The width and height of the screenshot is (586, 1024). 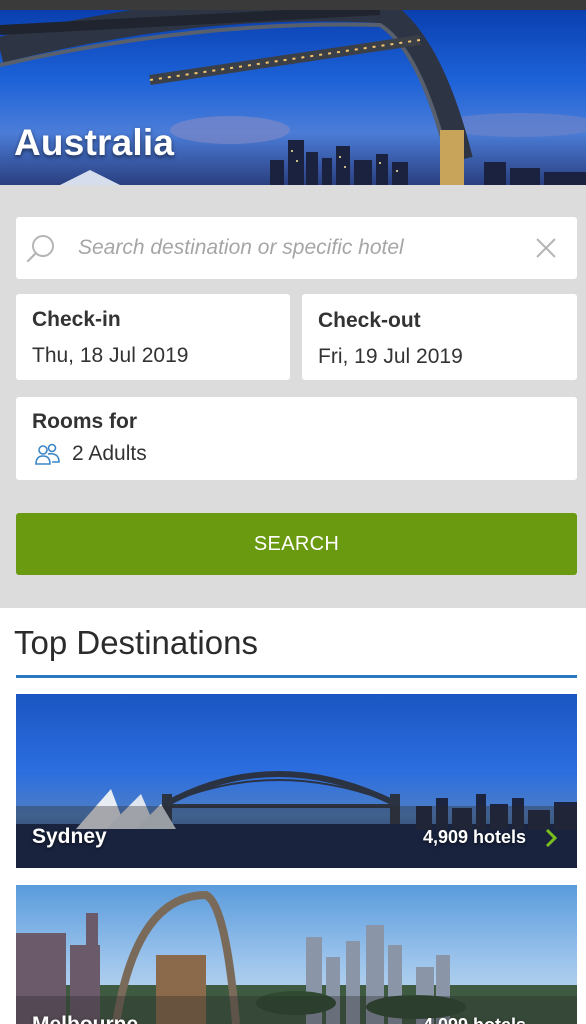 I want to click on checkout-field: Check-out Fri, 19 Jul 2019, so click(x=439, y=337).